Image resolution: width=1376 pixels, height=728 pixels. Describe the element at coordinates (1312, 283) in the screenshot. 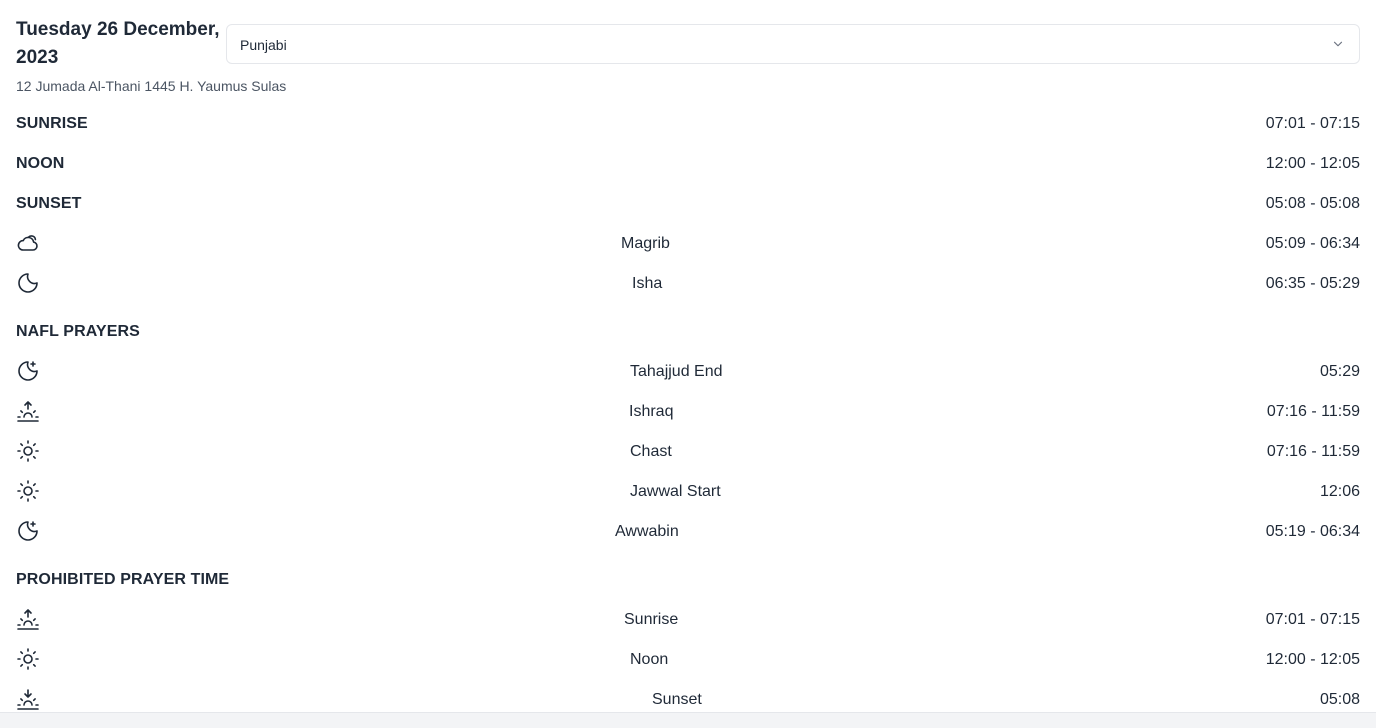

I see `prayer-time: 06:35 - 05:29` at that location.